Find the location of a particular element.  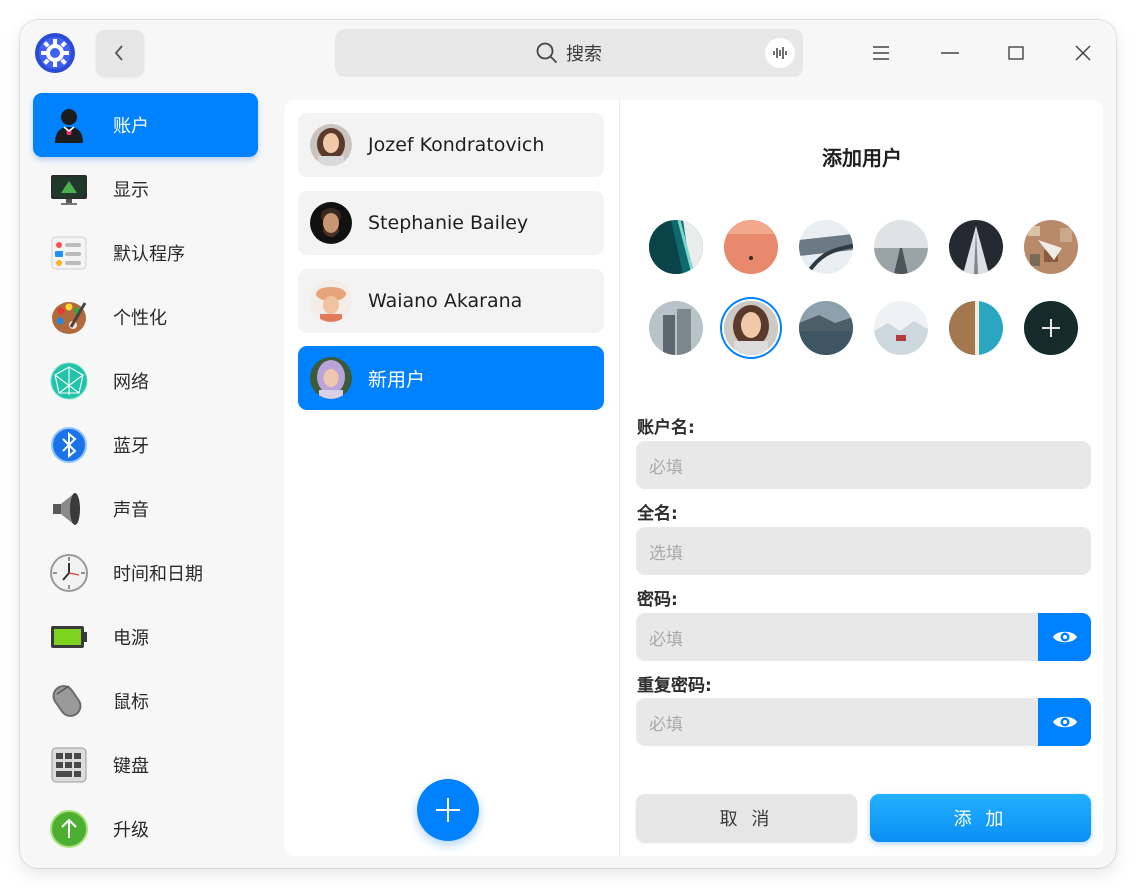

sidebar-item-mouse: 鼠标 is located at coordinates (145, 701).